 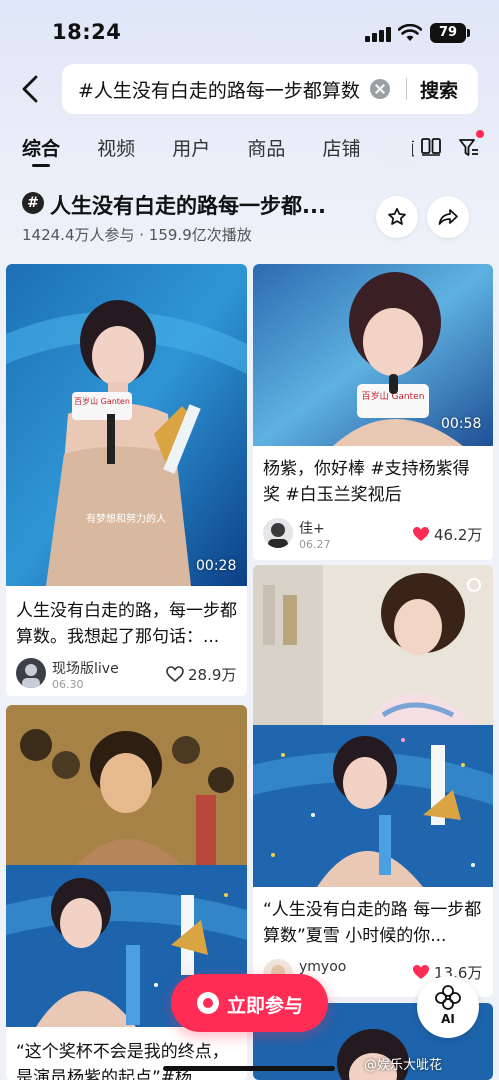 What do you see at coordinates (218, 152) in the screenshot?
I see `category-tabs: 综合 视频 用户 商品 店铺 直播` at bounding box center [218, 152].